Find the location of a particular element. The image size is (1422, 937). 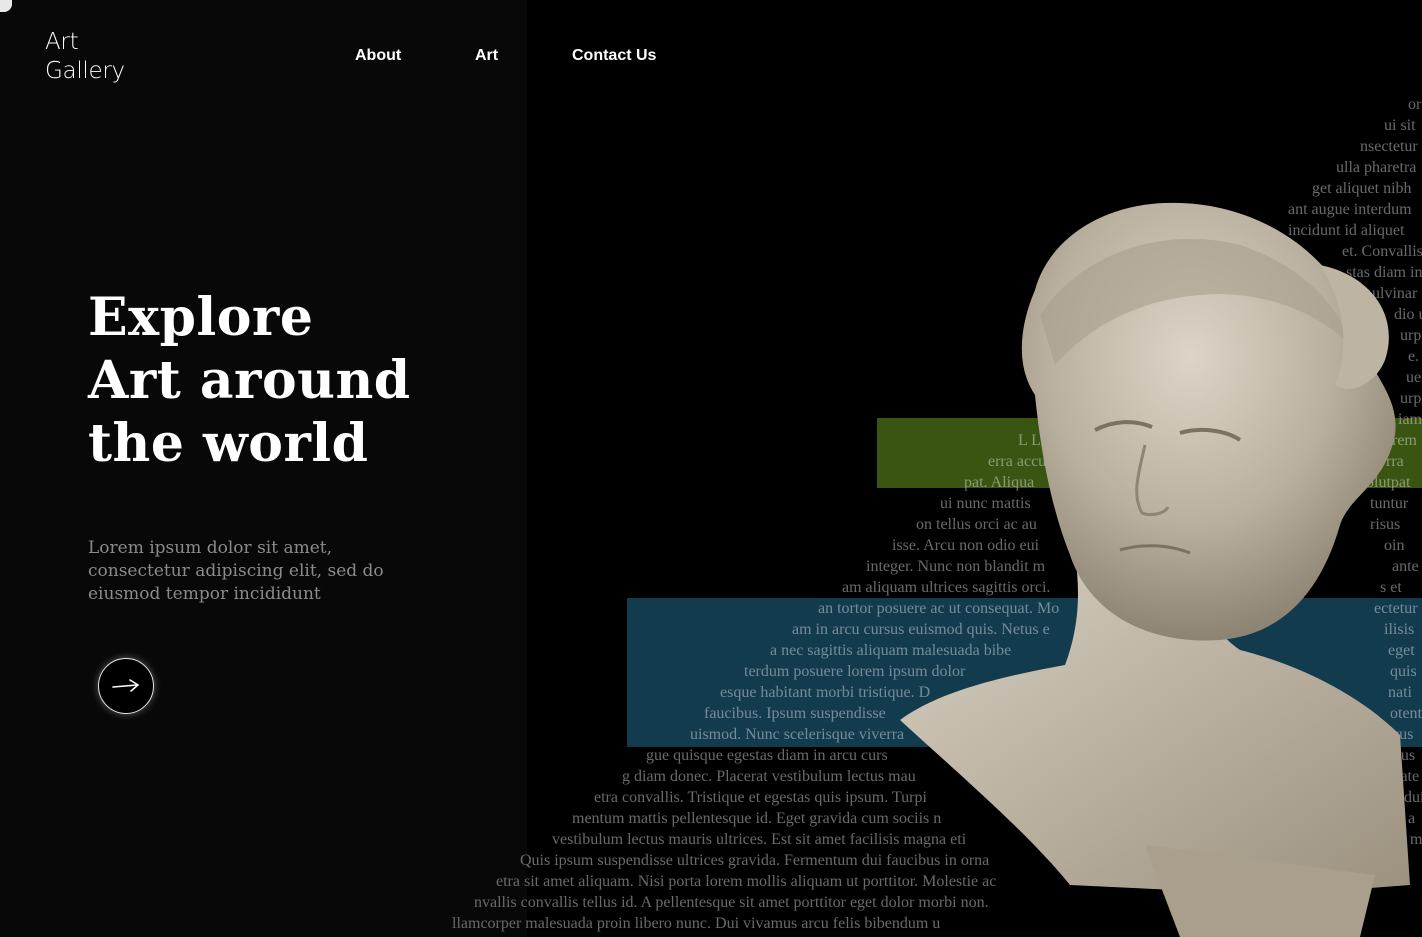

logo-line-1: Art is located at coordinates (62, 42).